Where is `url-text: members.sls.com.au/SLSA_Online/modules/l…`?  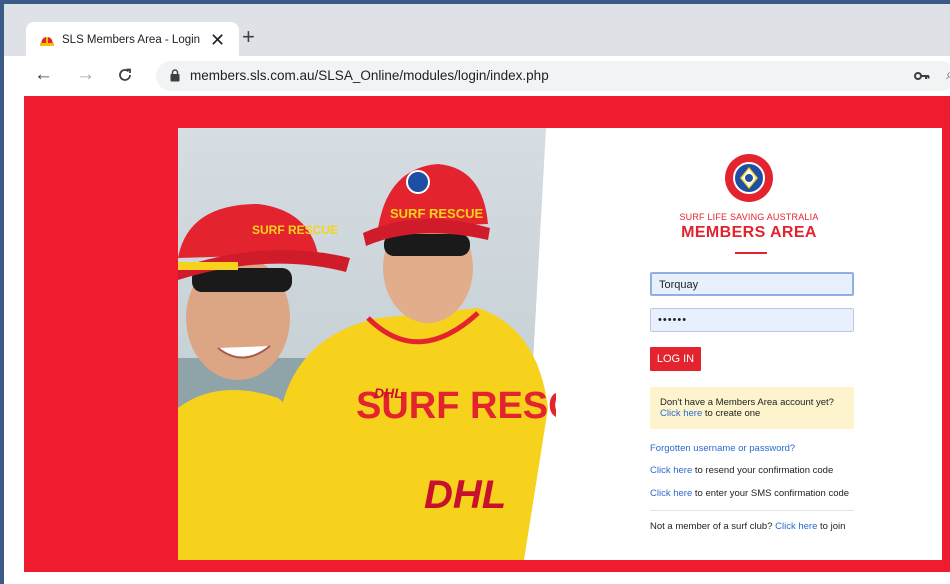 url-text: members.sls.com.au/SLSA_Online/modules/l… is located at coordinates (369, 75).